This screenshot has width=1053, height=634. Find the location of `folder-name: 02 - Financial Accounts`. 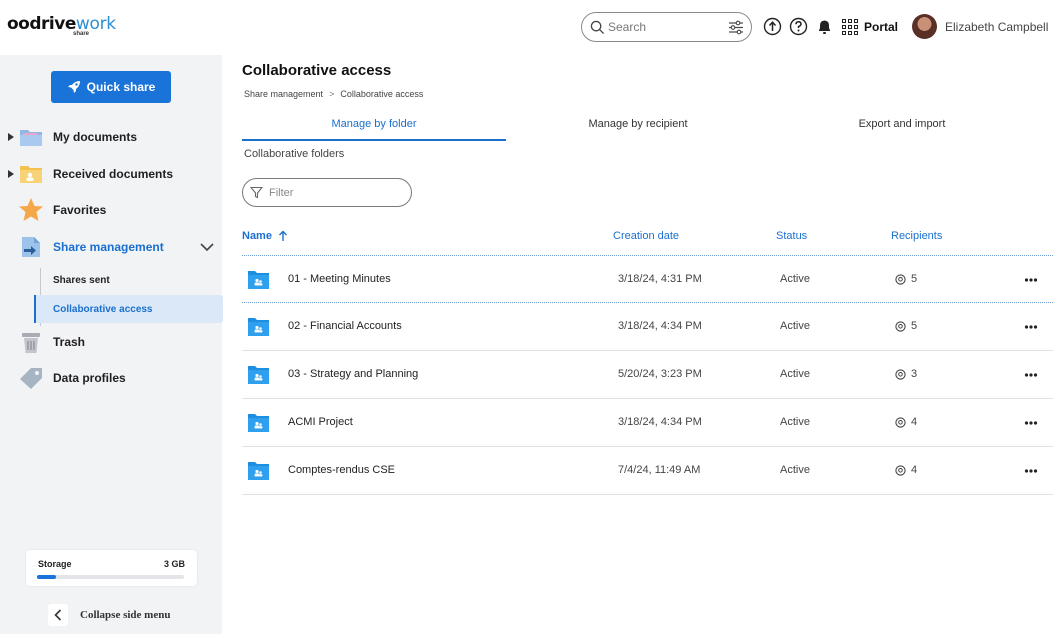

folder-name: 02 - Financial Accounts is located at coordinates (345, 326).